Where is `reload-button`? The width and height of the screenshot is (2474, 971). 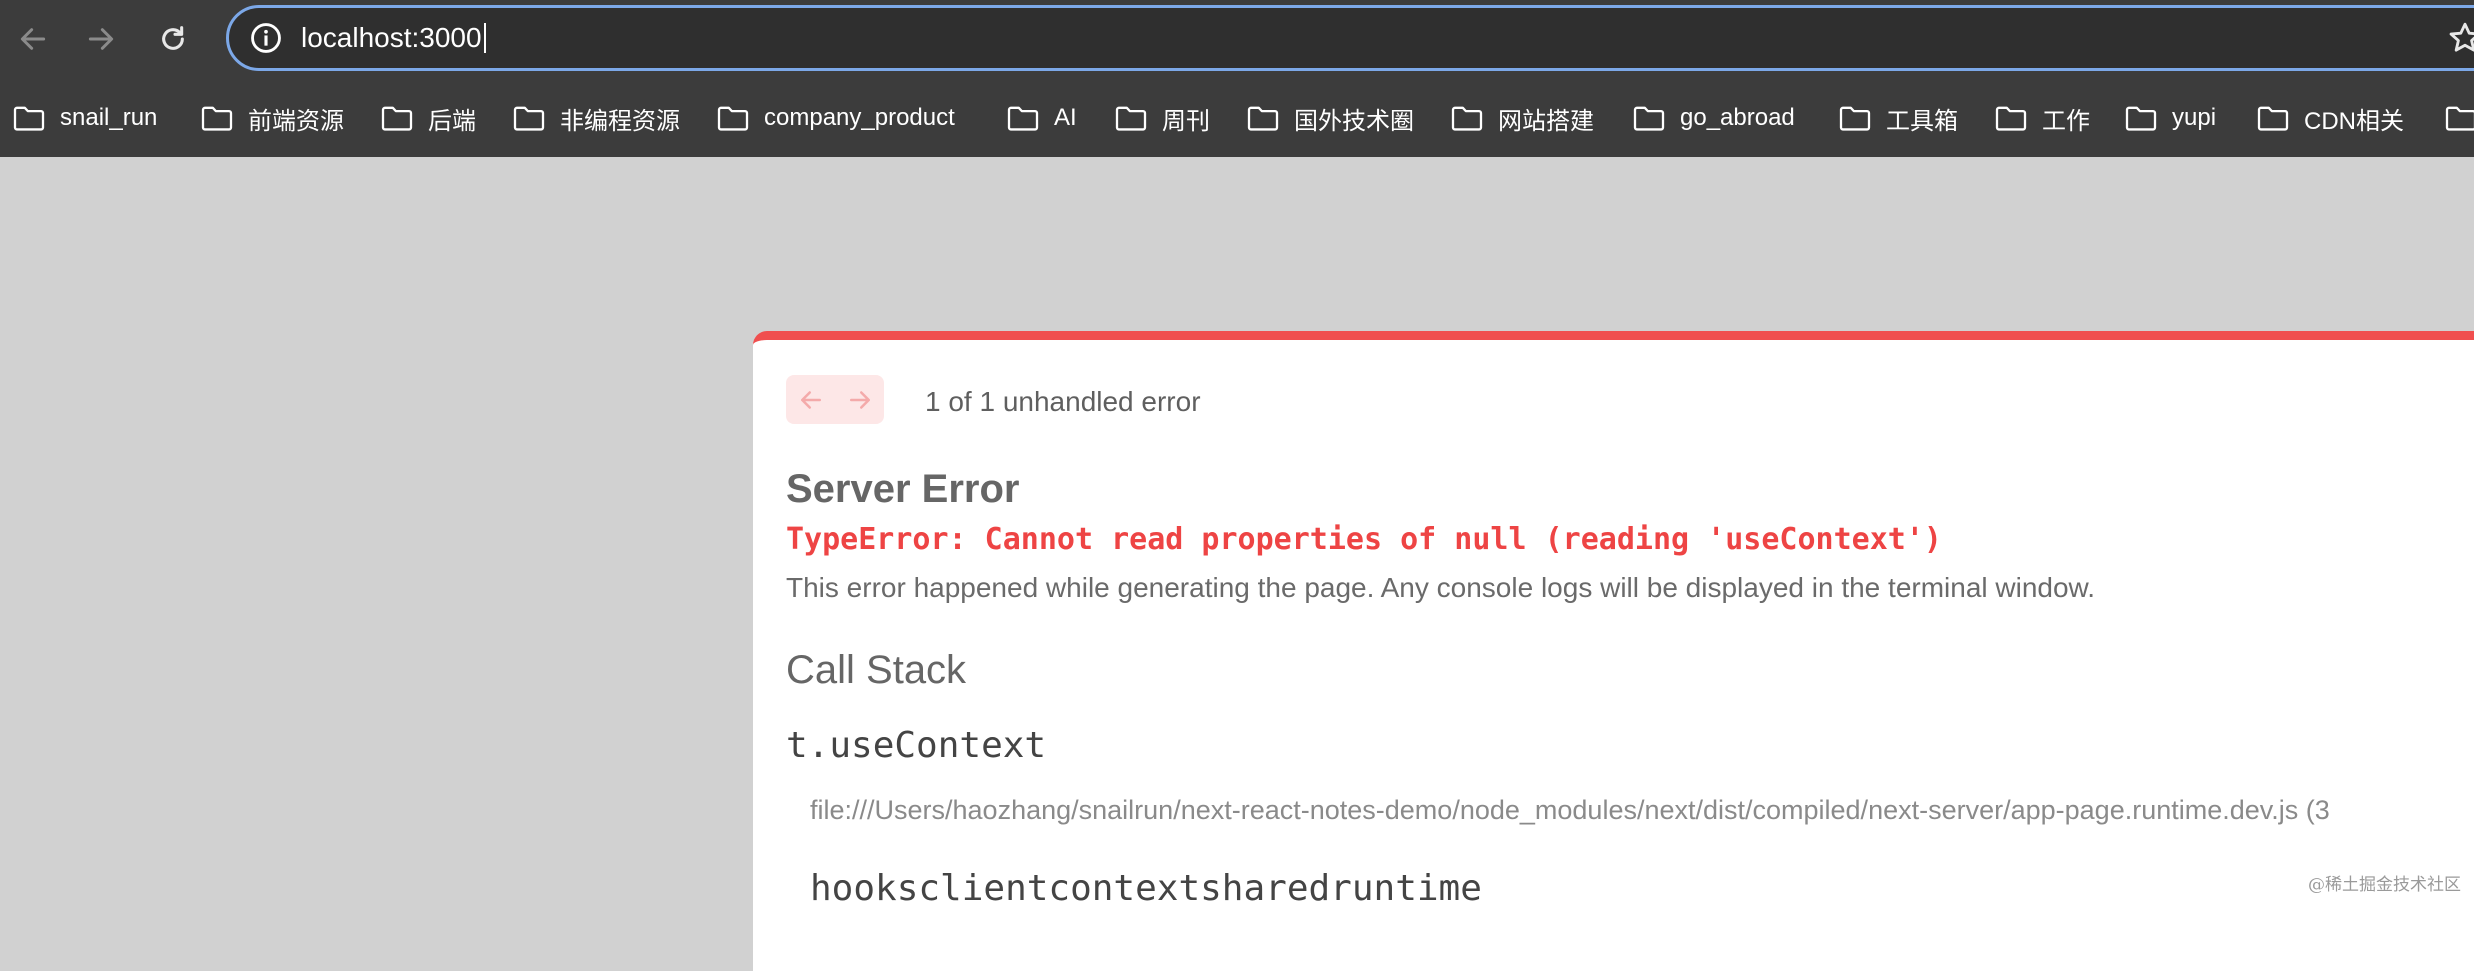
reload-button is located at coordinates (173, 39).